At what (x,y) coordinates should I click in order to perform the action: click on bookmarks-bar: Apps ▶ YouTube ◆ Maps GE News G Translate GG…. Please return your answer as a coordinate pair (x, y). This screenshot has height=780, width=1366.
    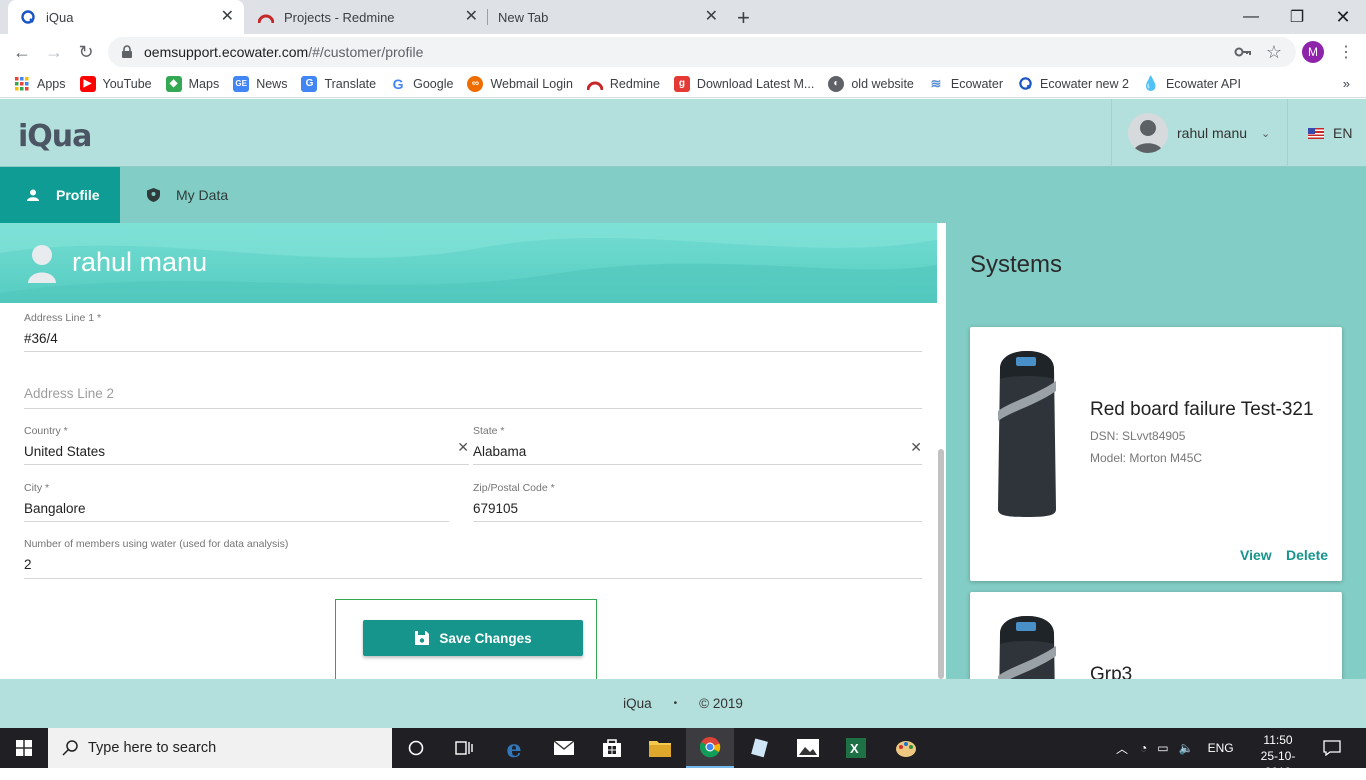
    Looking at the image, I should click on (683, 84).